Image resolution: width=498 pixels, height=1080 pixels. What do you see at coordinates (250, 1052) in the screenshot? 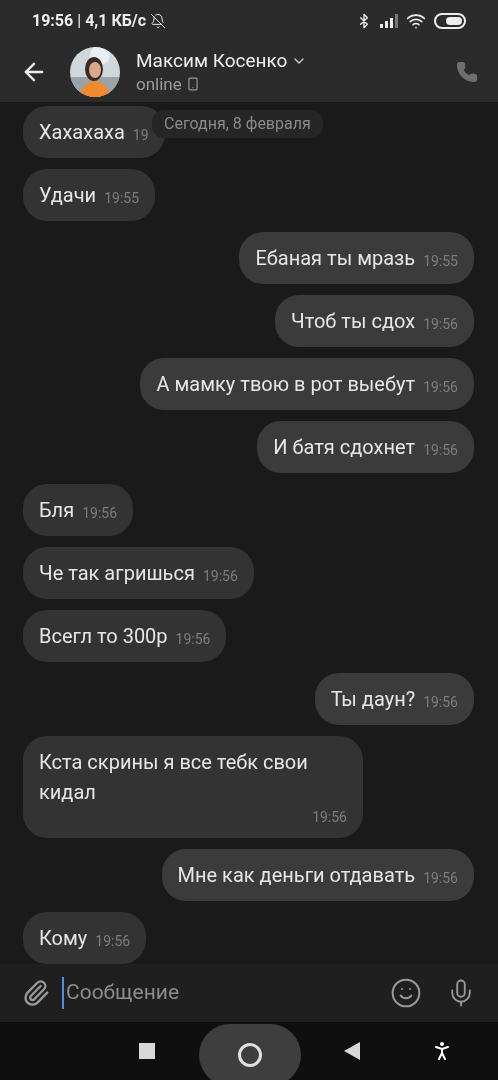
I see `home-button` at bounding box center [250, 1052].